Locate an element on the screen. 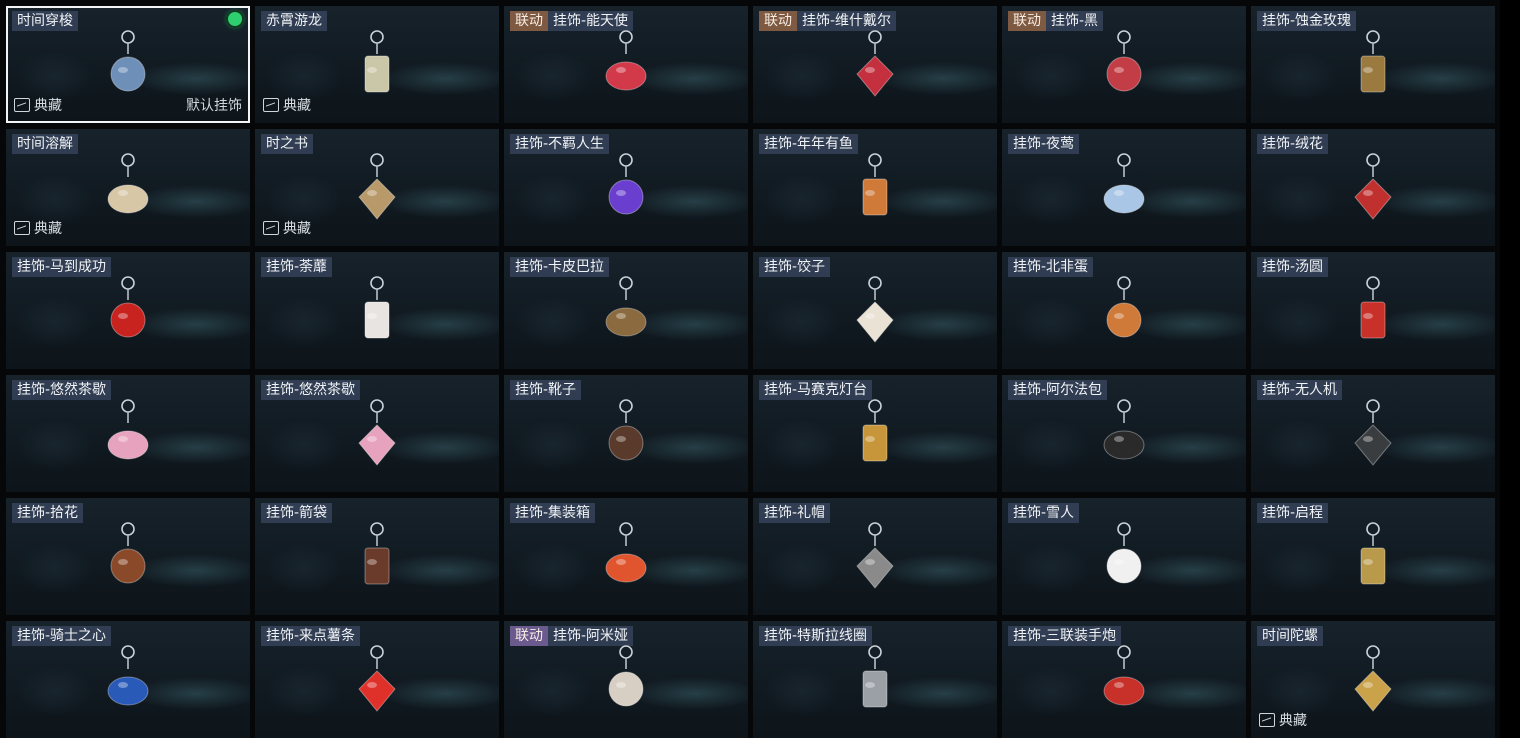  charm-card: 挂饰-马到成功 is located at coordinates (128, 310).